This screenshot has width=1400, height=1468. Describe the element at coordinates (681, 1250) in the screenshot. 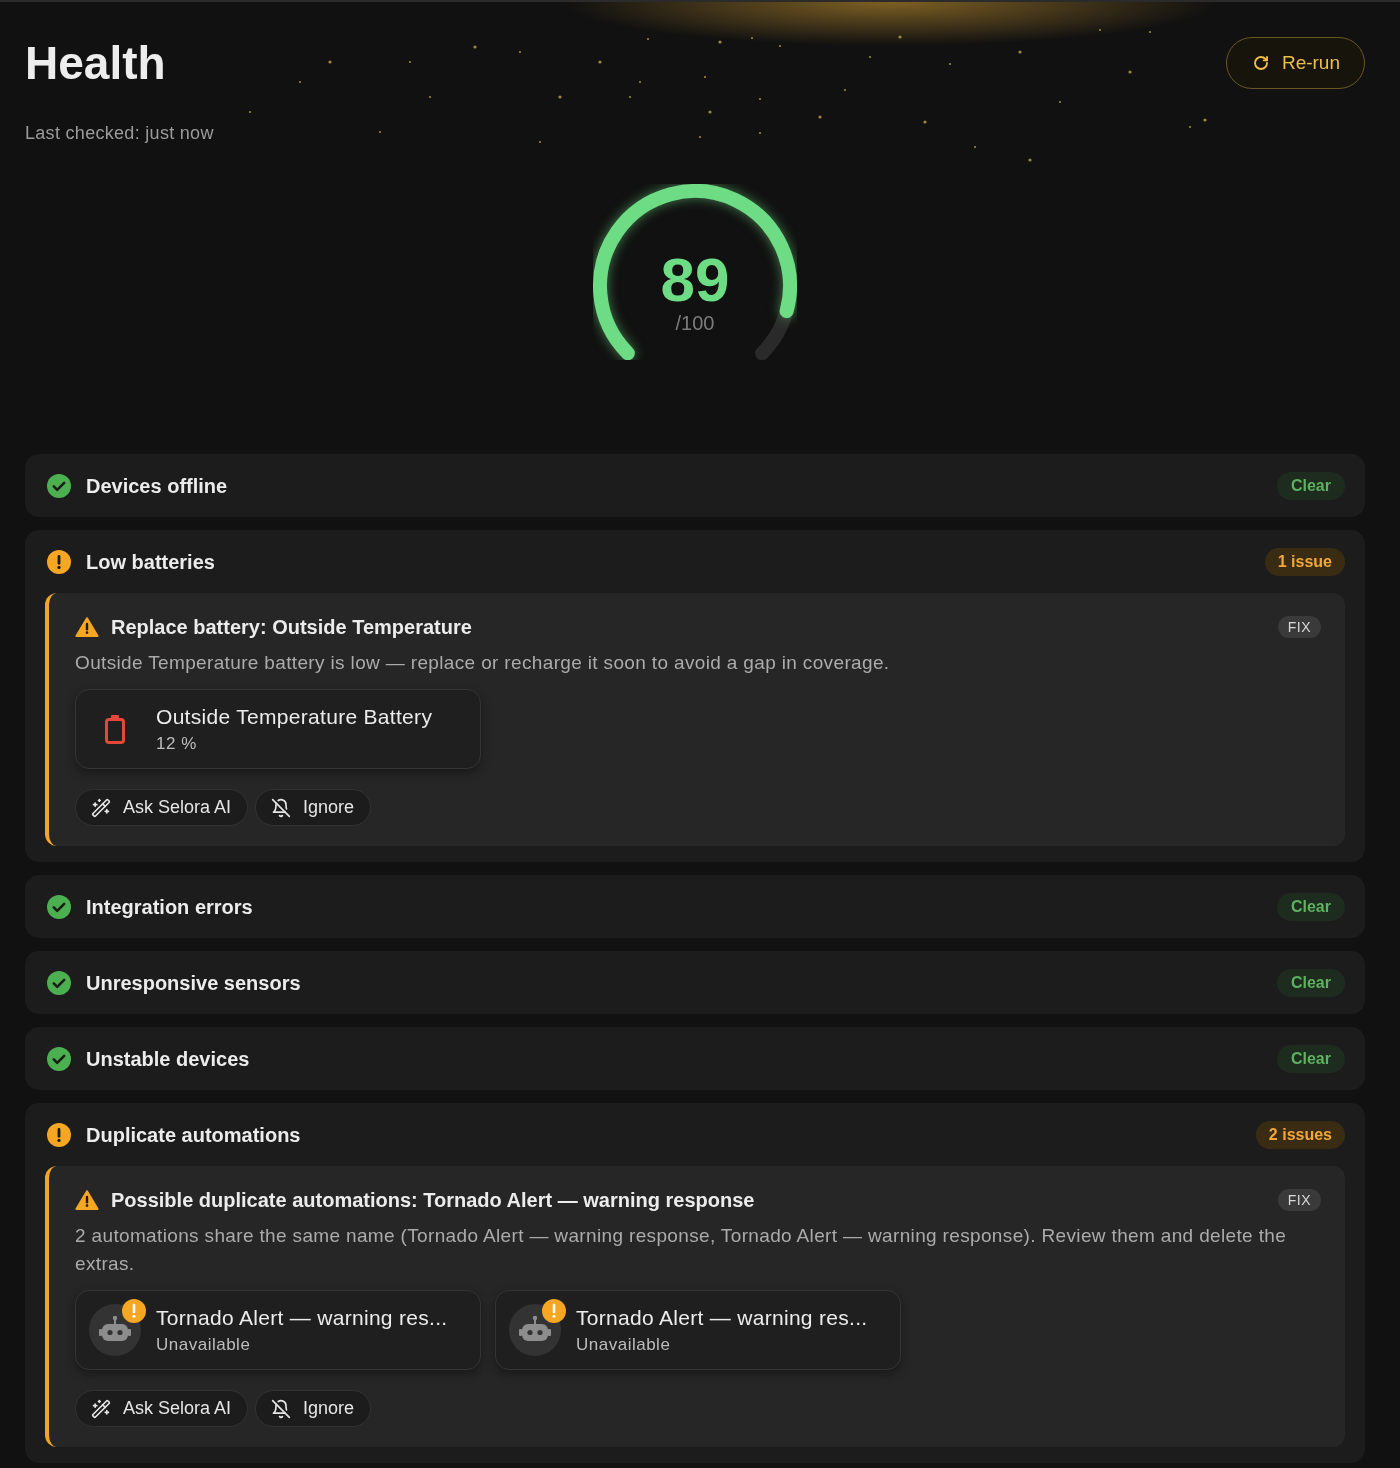

I see `issue-description: 2 automations share the same name (Tornado Alert — warning response, Tornado Alert — warning response). Review them and delete the extras.` at that location.